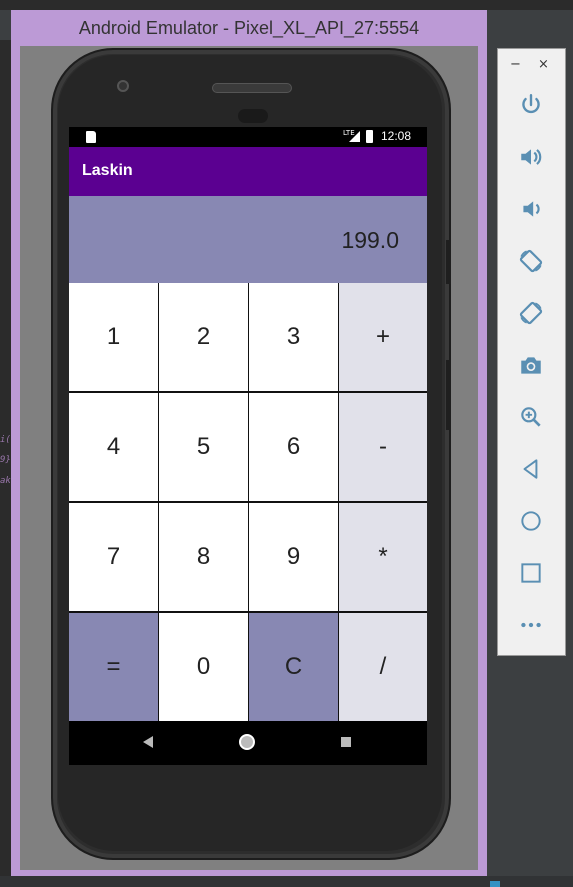 The width and height of the screenshot is (573, 887). I want to click on key-minus: -, so click(383, 447).